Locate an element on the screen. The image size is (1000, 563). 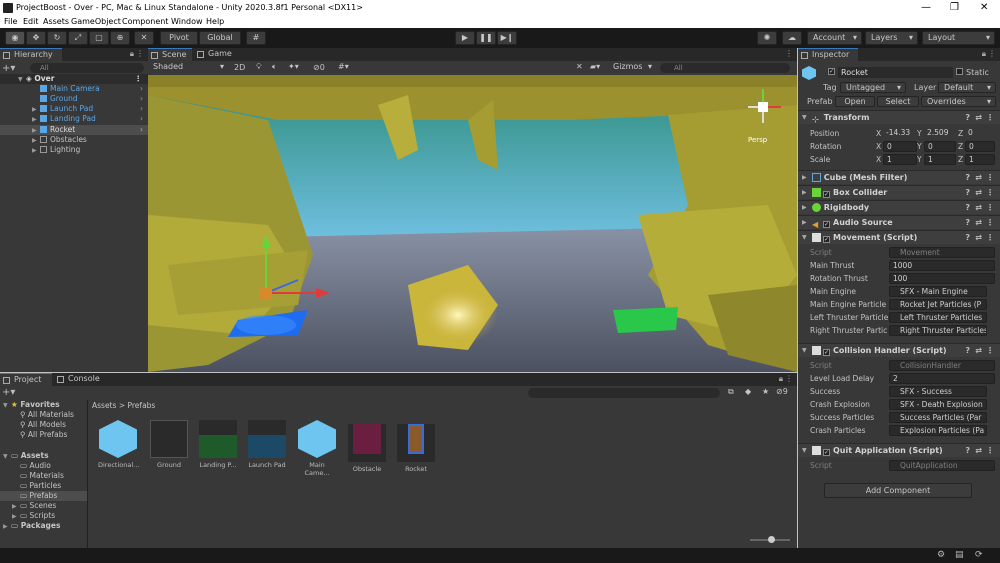
tab-hierarchy: Hierarchy is located at coordinates (31, 54).